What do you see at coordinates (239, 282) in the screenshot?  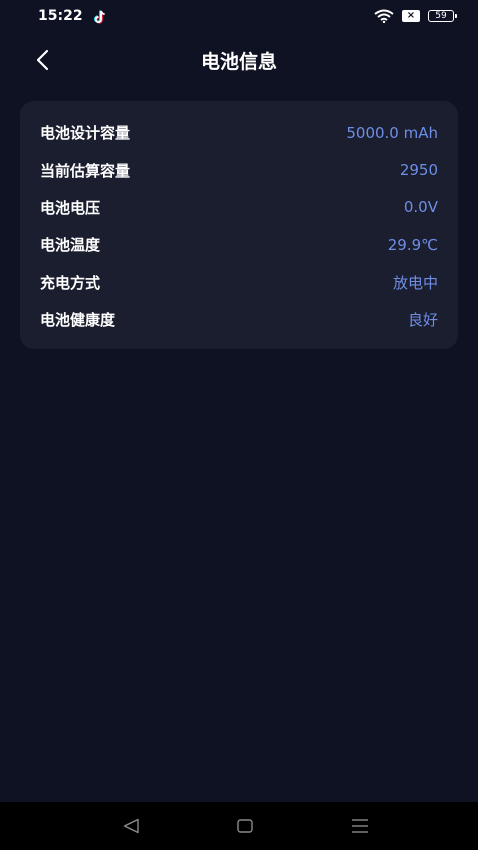 I see `info-row-charging-mode: 充电方式 放电中` at bounding box center [239, 282].